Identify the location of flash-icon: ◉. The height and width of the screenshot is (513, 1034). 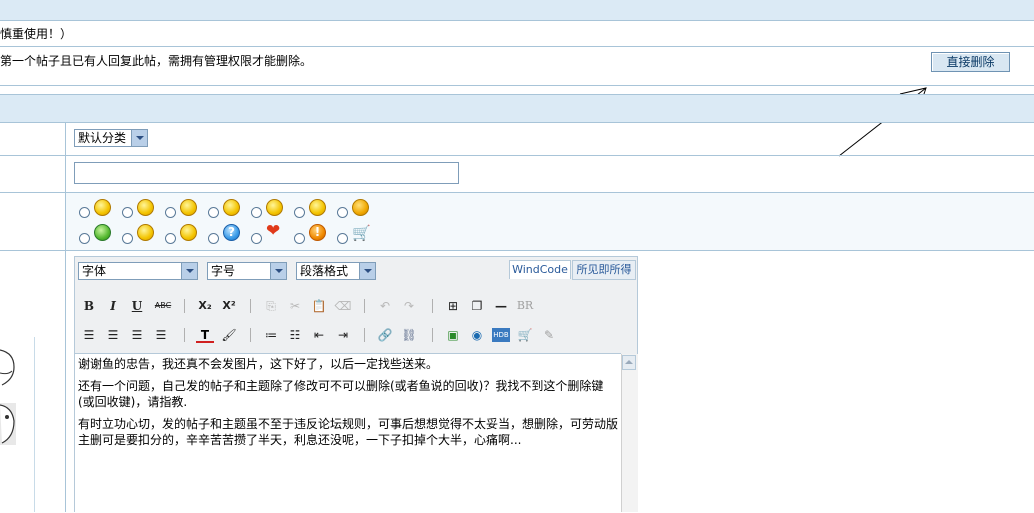
(477, 335).